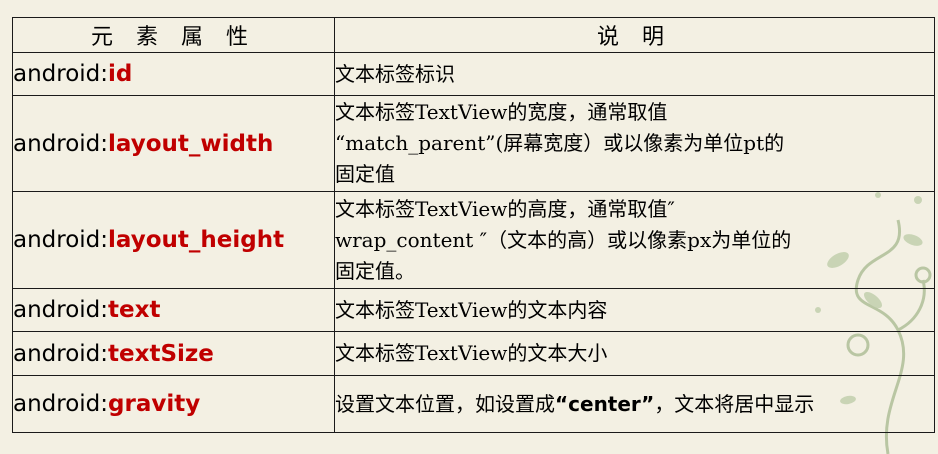 Image resolution: width=938 pixels, height=454 pixels. I want to click on table-row: android:textSize 文本标签TextView的文本大小, so click(473, 353).